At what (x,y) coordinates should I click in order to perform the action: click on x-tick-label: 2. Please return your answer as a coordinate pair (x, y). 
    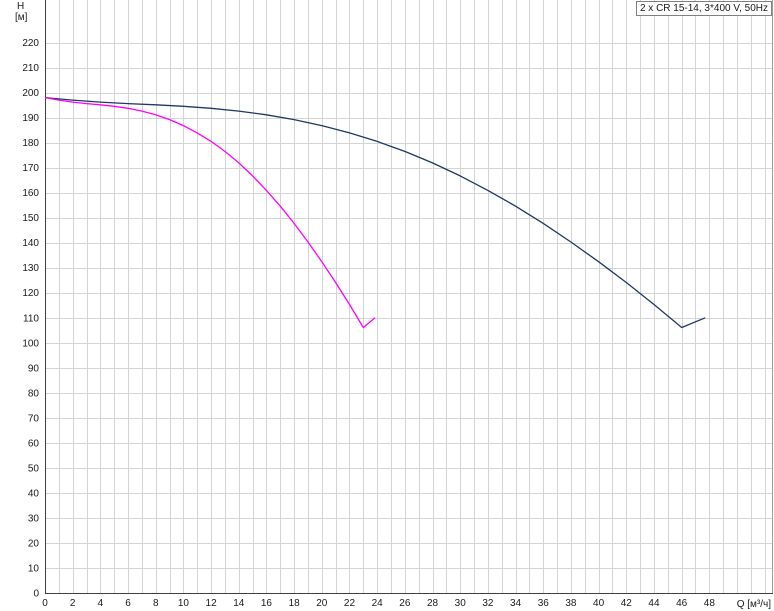
    Looking at the image, I should click on (73, 603).